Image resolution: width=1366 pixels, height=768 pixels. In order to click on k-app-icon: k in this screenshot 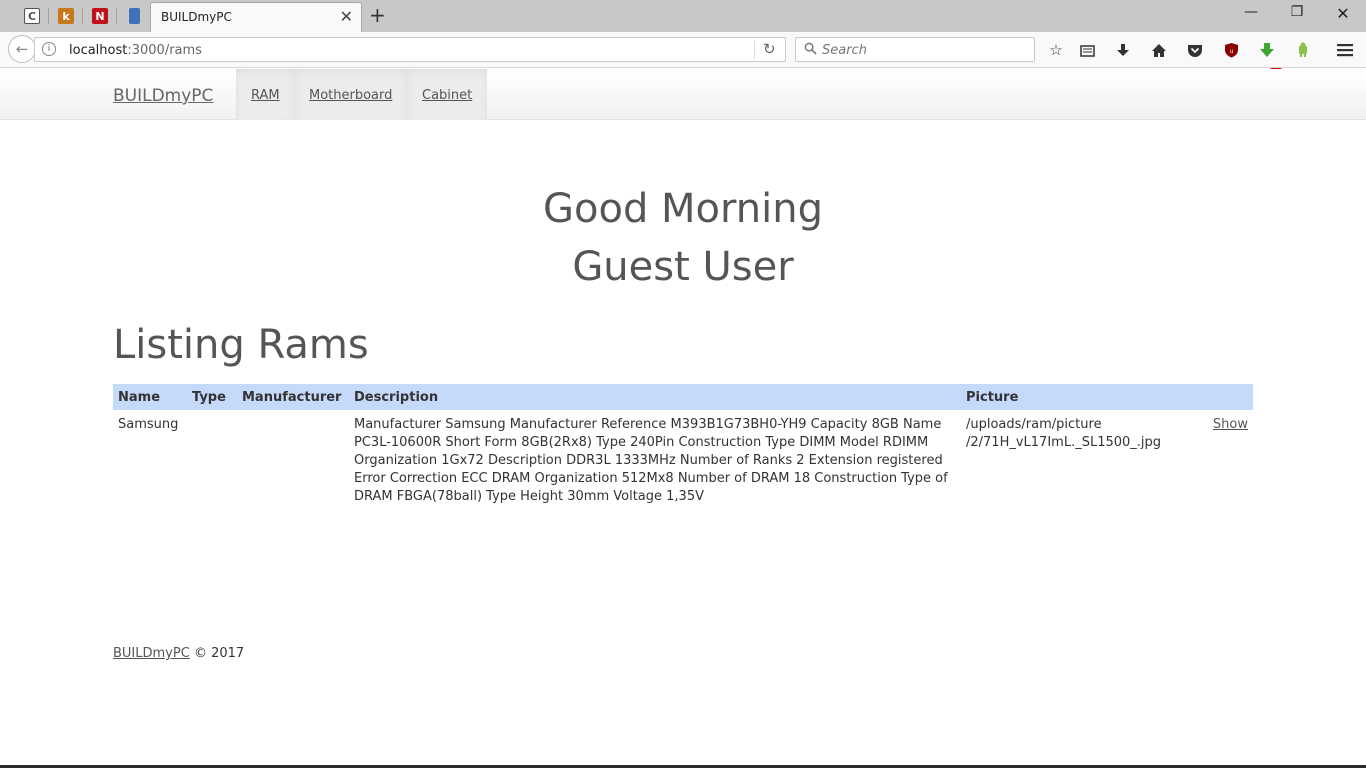, I will do `click(66, 16)`.